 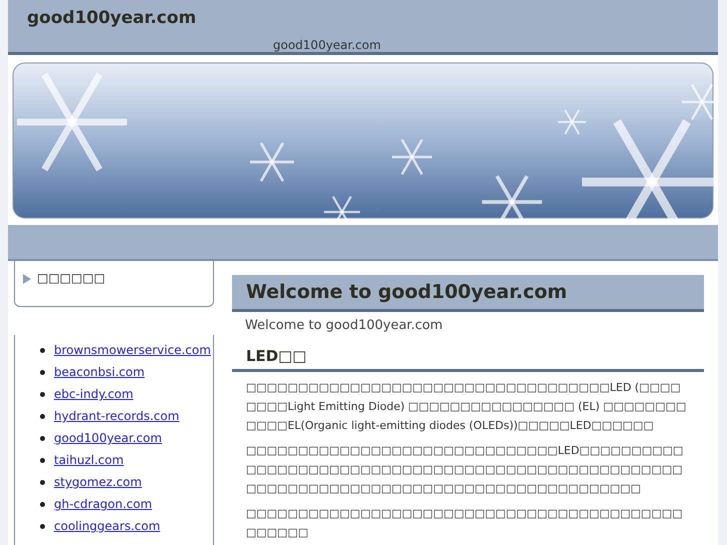 I want to click on site-link: hydrant-records.com, so click(x=117, y=416).